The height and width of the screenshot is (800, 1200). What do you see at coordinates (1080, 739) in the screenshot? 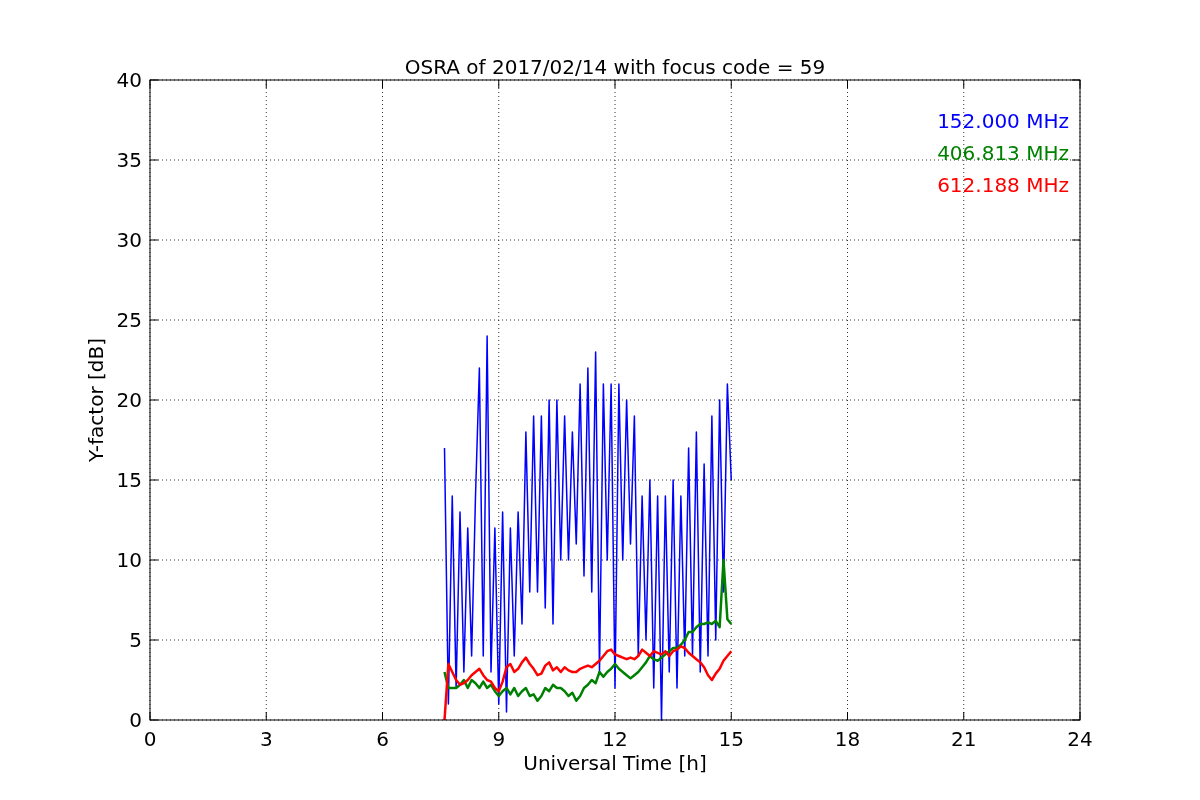
I see `x-tick-label: 24` at bounding box center [1080, 739].